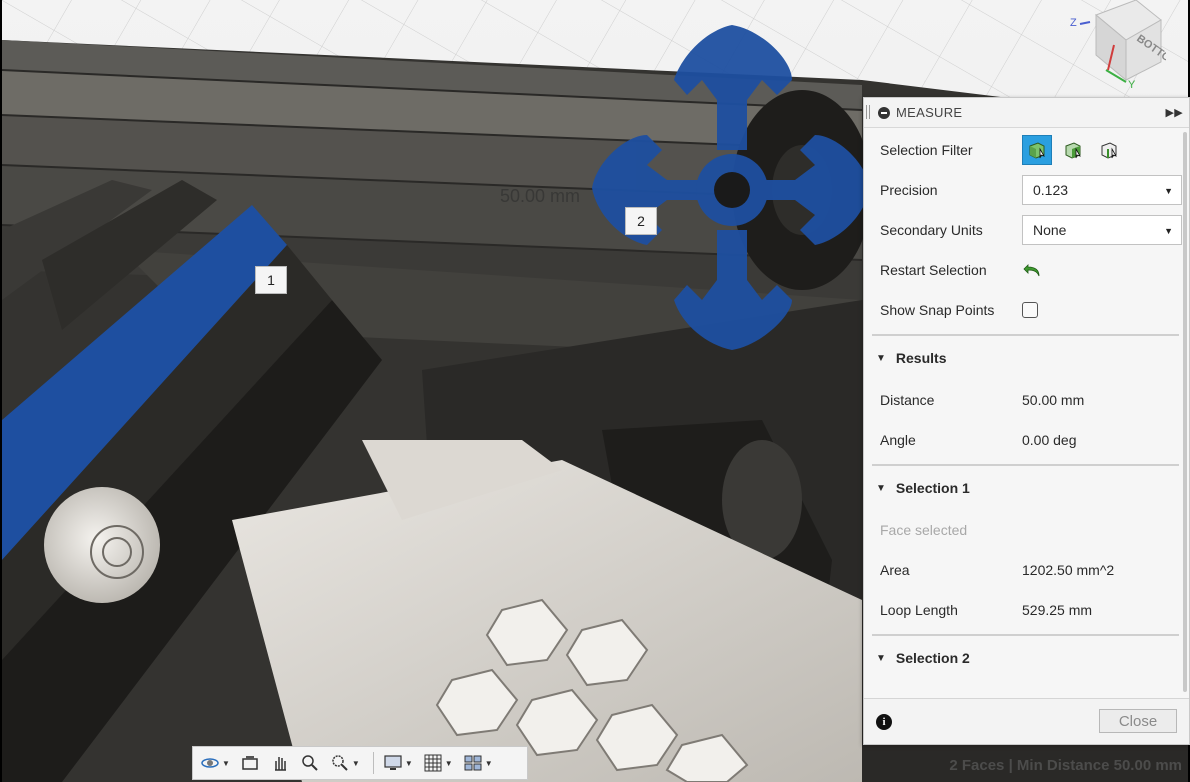 The width and height of the screenshot is (1190, 782). Describe the element at coordinates (433, 763) in the screenshot. I see `grid-icon` at that location.